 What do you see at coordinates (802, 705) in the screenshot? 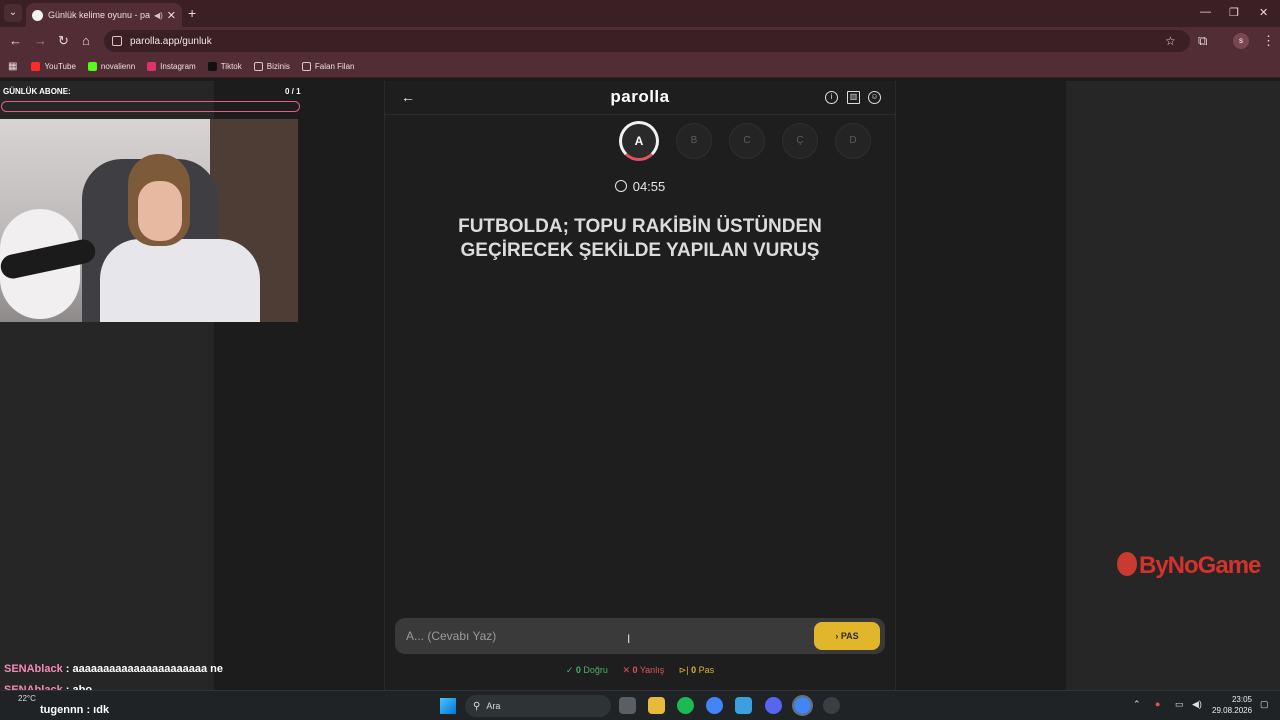
I see `chrome-active-icon` at bounding box center [802, 705].